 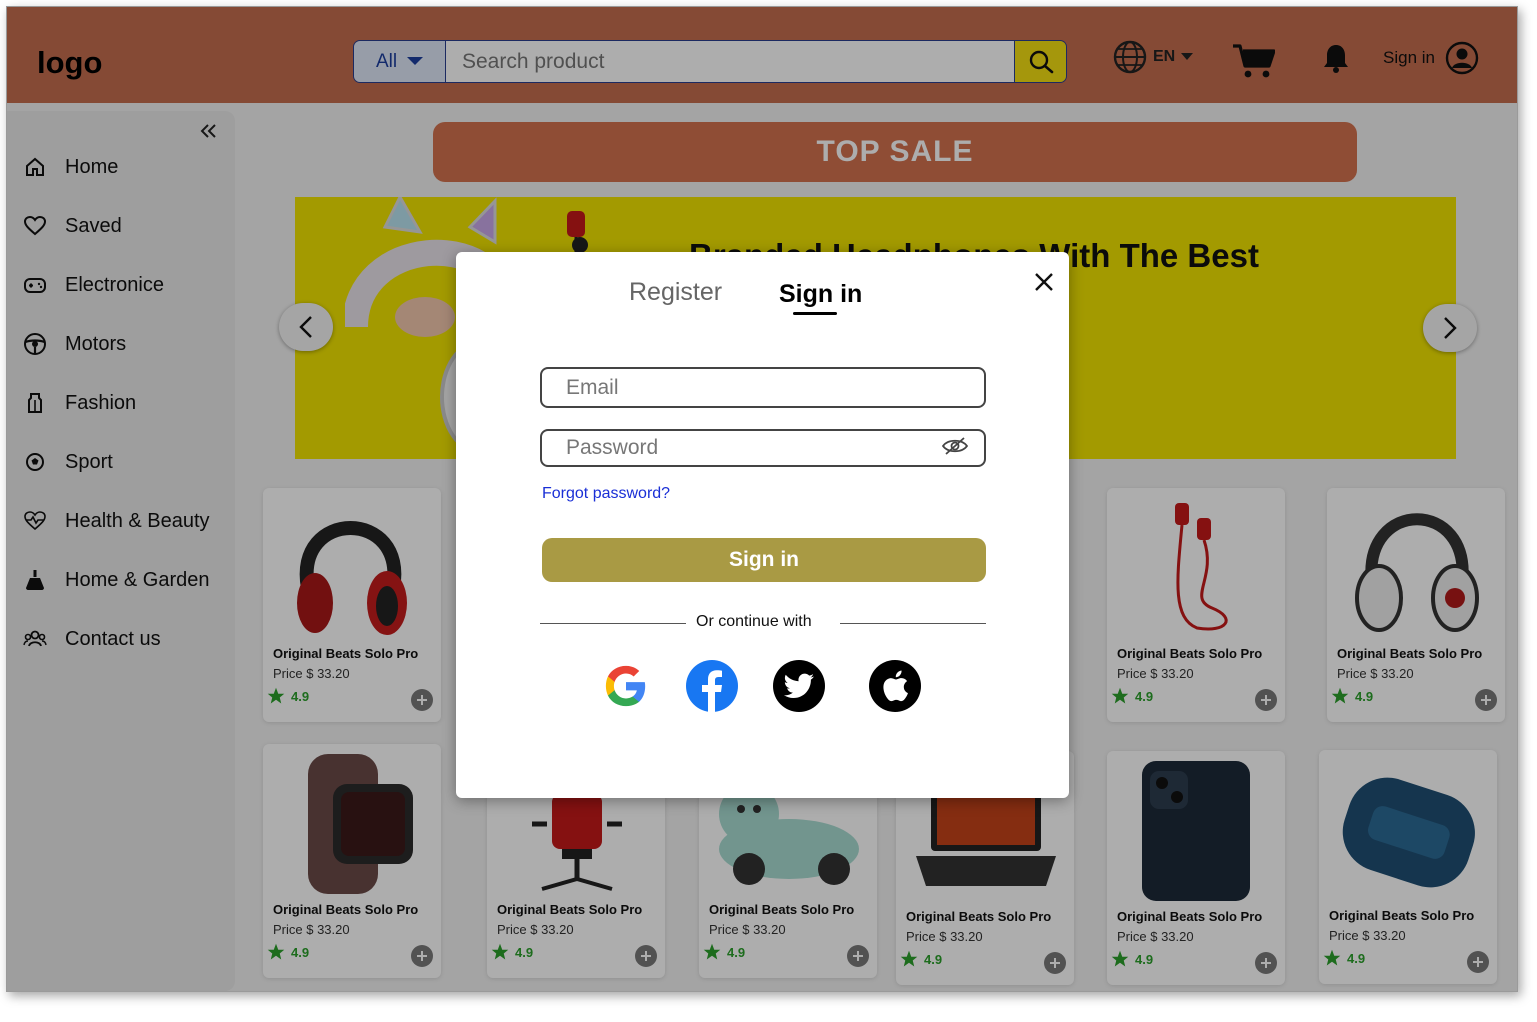 I want to click on eye-slash-icon, so click(x=955, y=446).